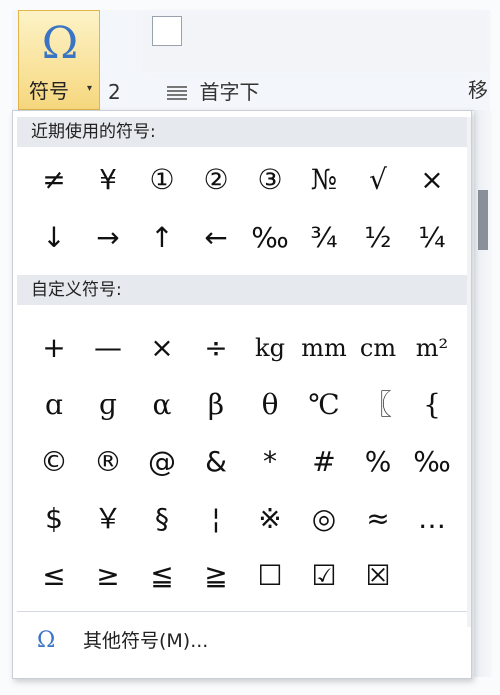  Describe the element at coordinates (324, 576) in the screenshot. I see `custom-symbol-cell: ☑` at that location.